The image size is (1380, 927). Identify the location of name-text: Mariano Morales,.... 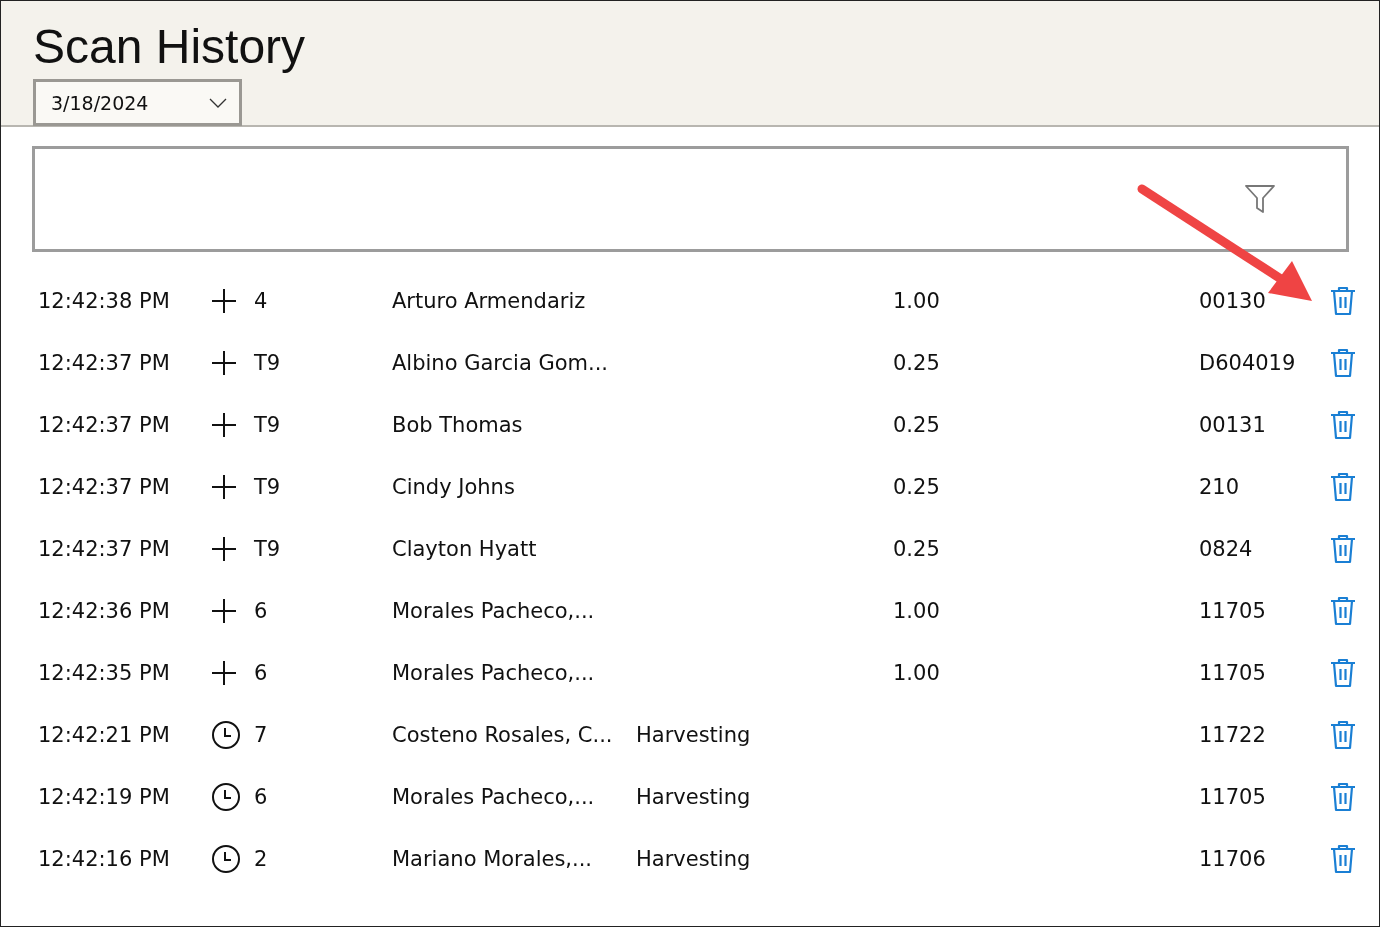
(493, 859).